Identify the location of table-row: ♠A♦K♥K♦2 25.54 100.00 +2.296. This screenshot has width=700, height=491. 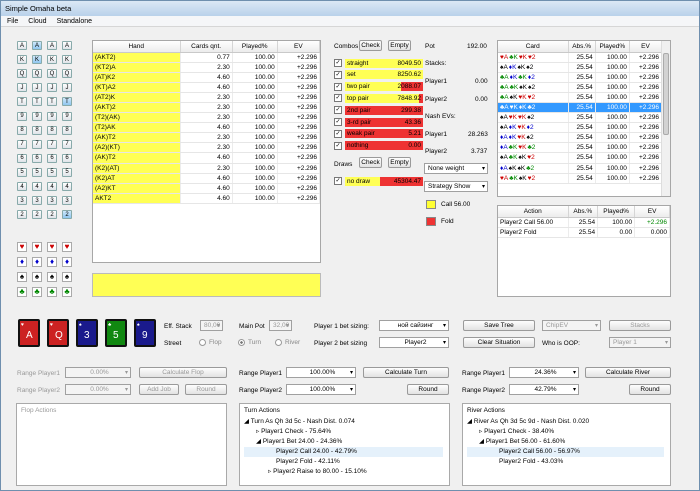
(580, 128).